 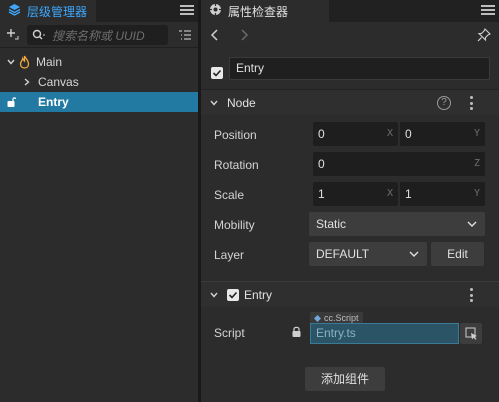 I want to click on layer-select: DEFAULT, so click(x=368, y=254).